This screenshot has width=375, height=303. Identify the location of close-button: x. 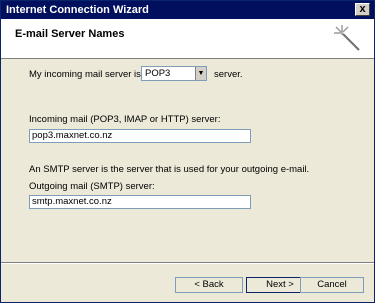
(362, 9).